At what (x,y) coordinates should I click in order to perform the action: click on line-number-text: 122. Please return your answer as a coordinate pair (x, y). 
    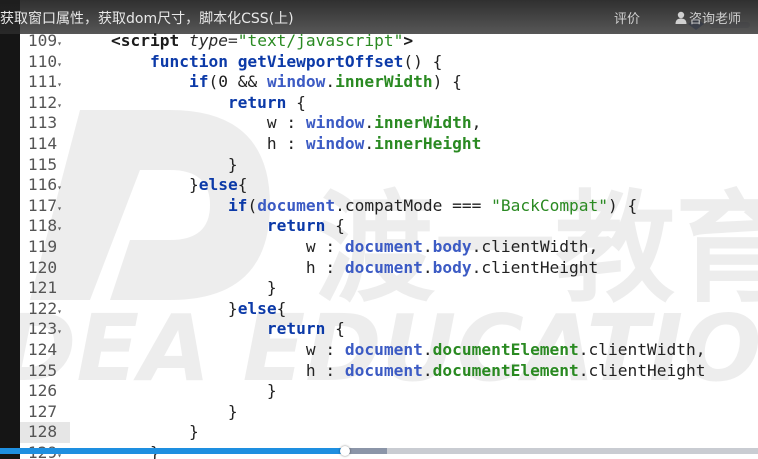
    Looking at the image, I should click on (42, 308).